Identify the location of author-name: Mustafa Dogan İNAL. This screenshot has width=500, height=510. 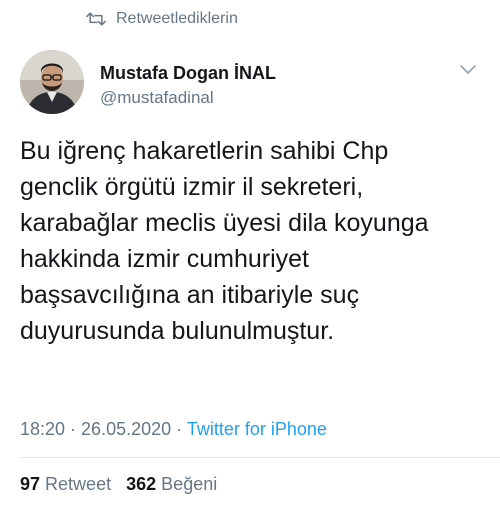
(188, 73).